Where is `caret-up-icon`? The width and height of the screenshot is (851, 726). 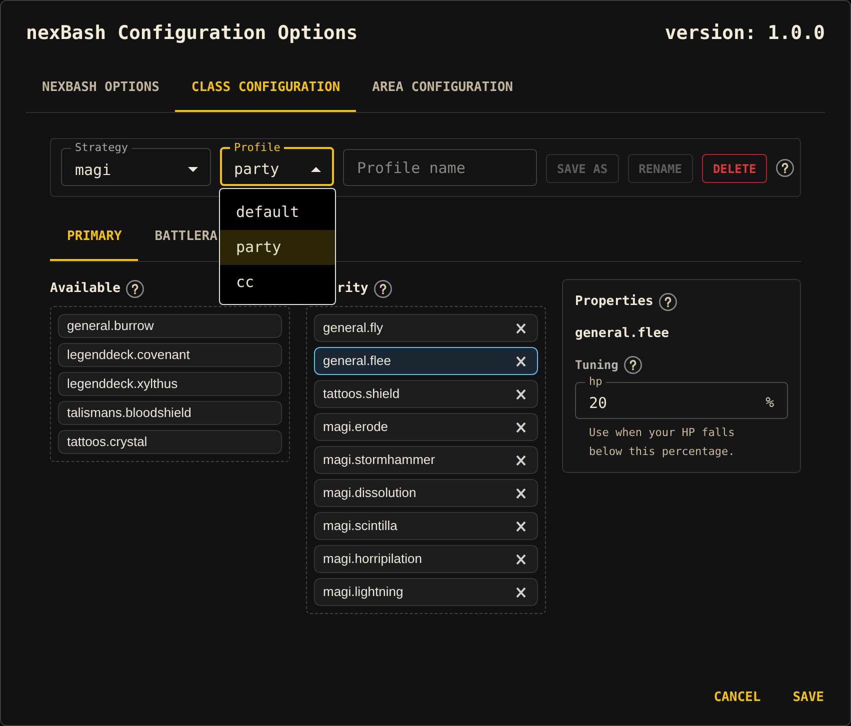
caret-up-icon is located at coordinates (316, 169).